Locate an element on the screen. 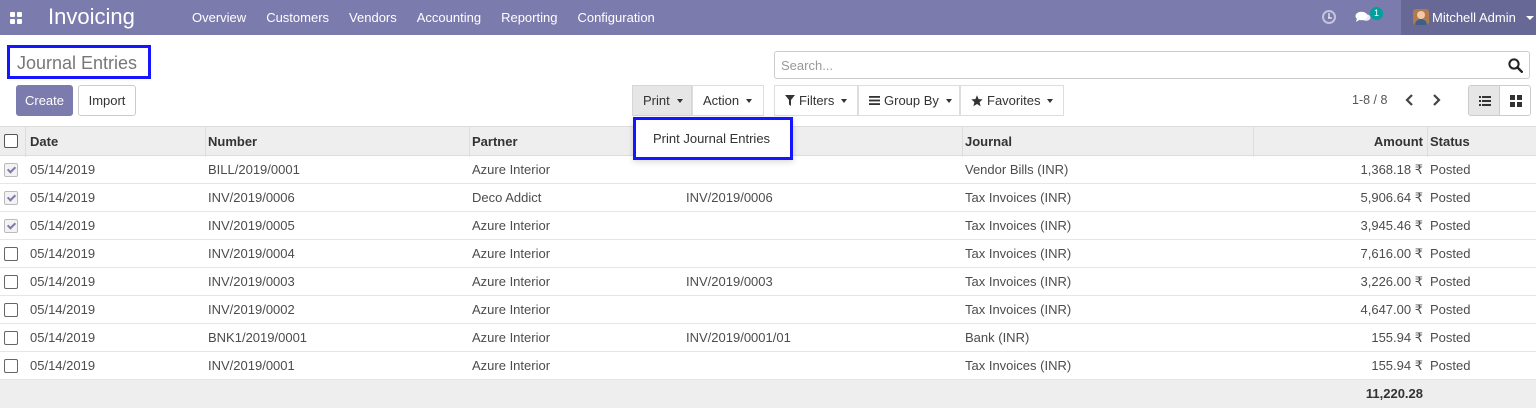  print-dropdown-button: Print is located at coordinates (662, 100).